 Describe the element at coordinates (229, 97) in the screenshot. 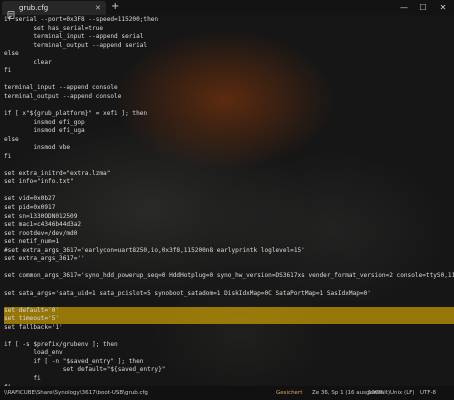

I see `code-line: terminal_output --append console` at that location.